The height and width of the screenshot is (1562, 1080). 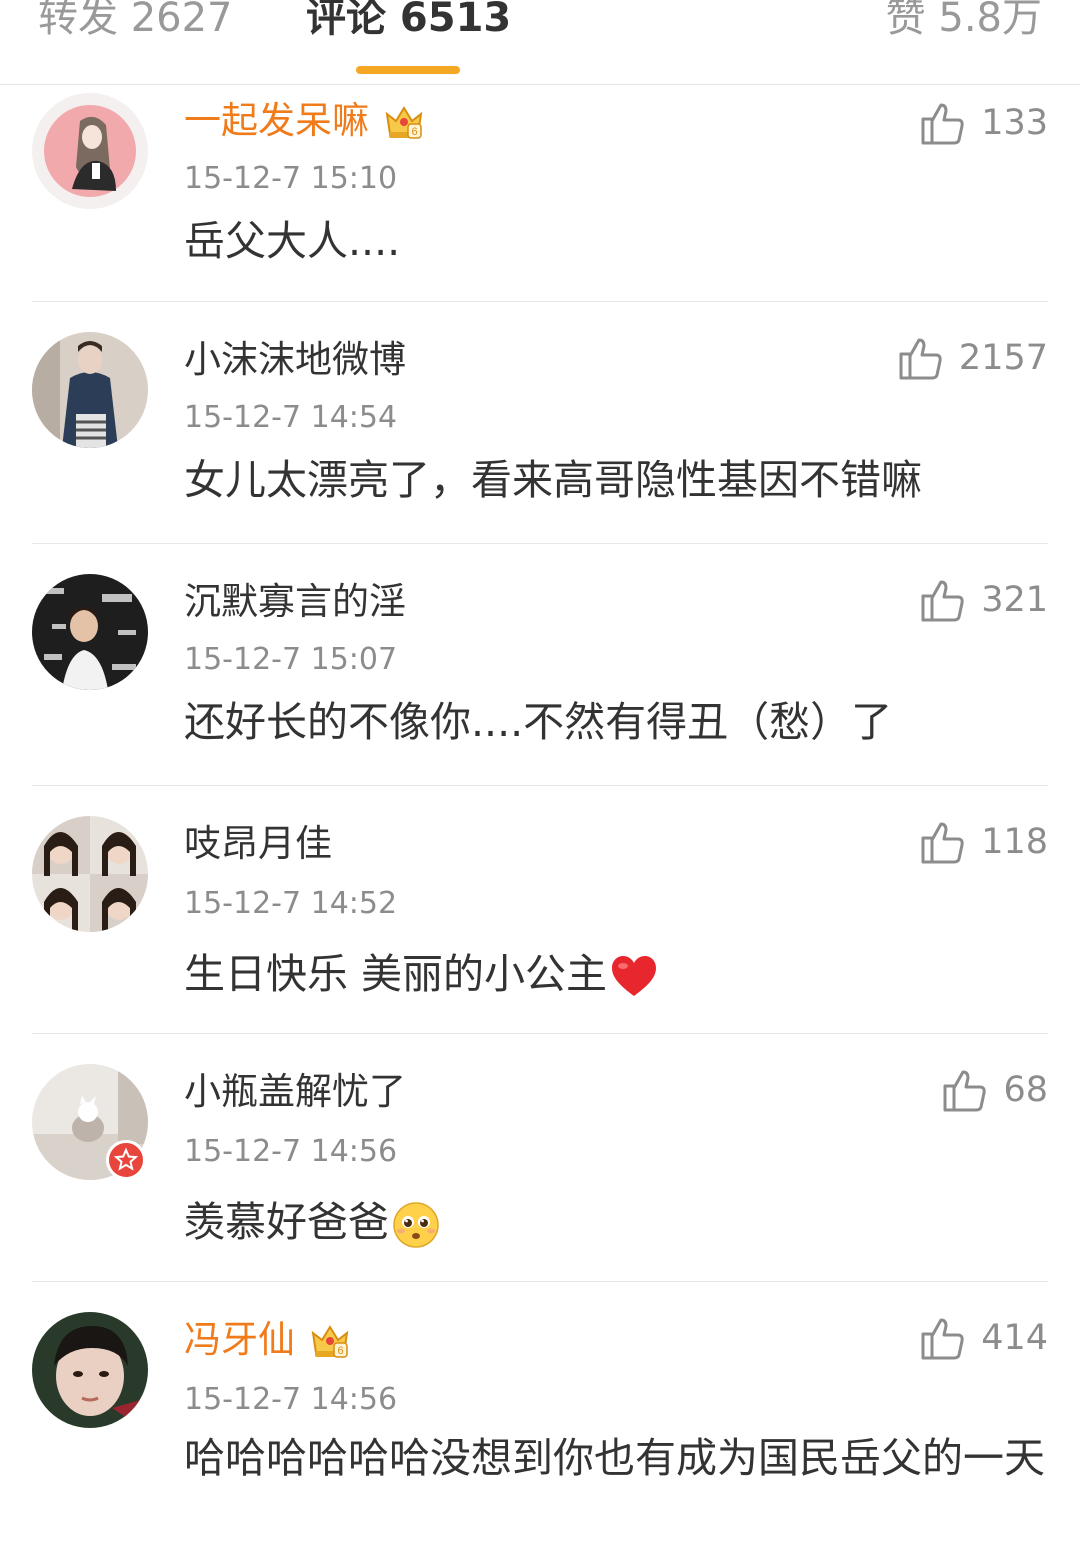 What do you see at coordinates (1014, 842) in the screenshot?
I see `like-count: 118` at bounding box center [1014, 842].